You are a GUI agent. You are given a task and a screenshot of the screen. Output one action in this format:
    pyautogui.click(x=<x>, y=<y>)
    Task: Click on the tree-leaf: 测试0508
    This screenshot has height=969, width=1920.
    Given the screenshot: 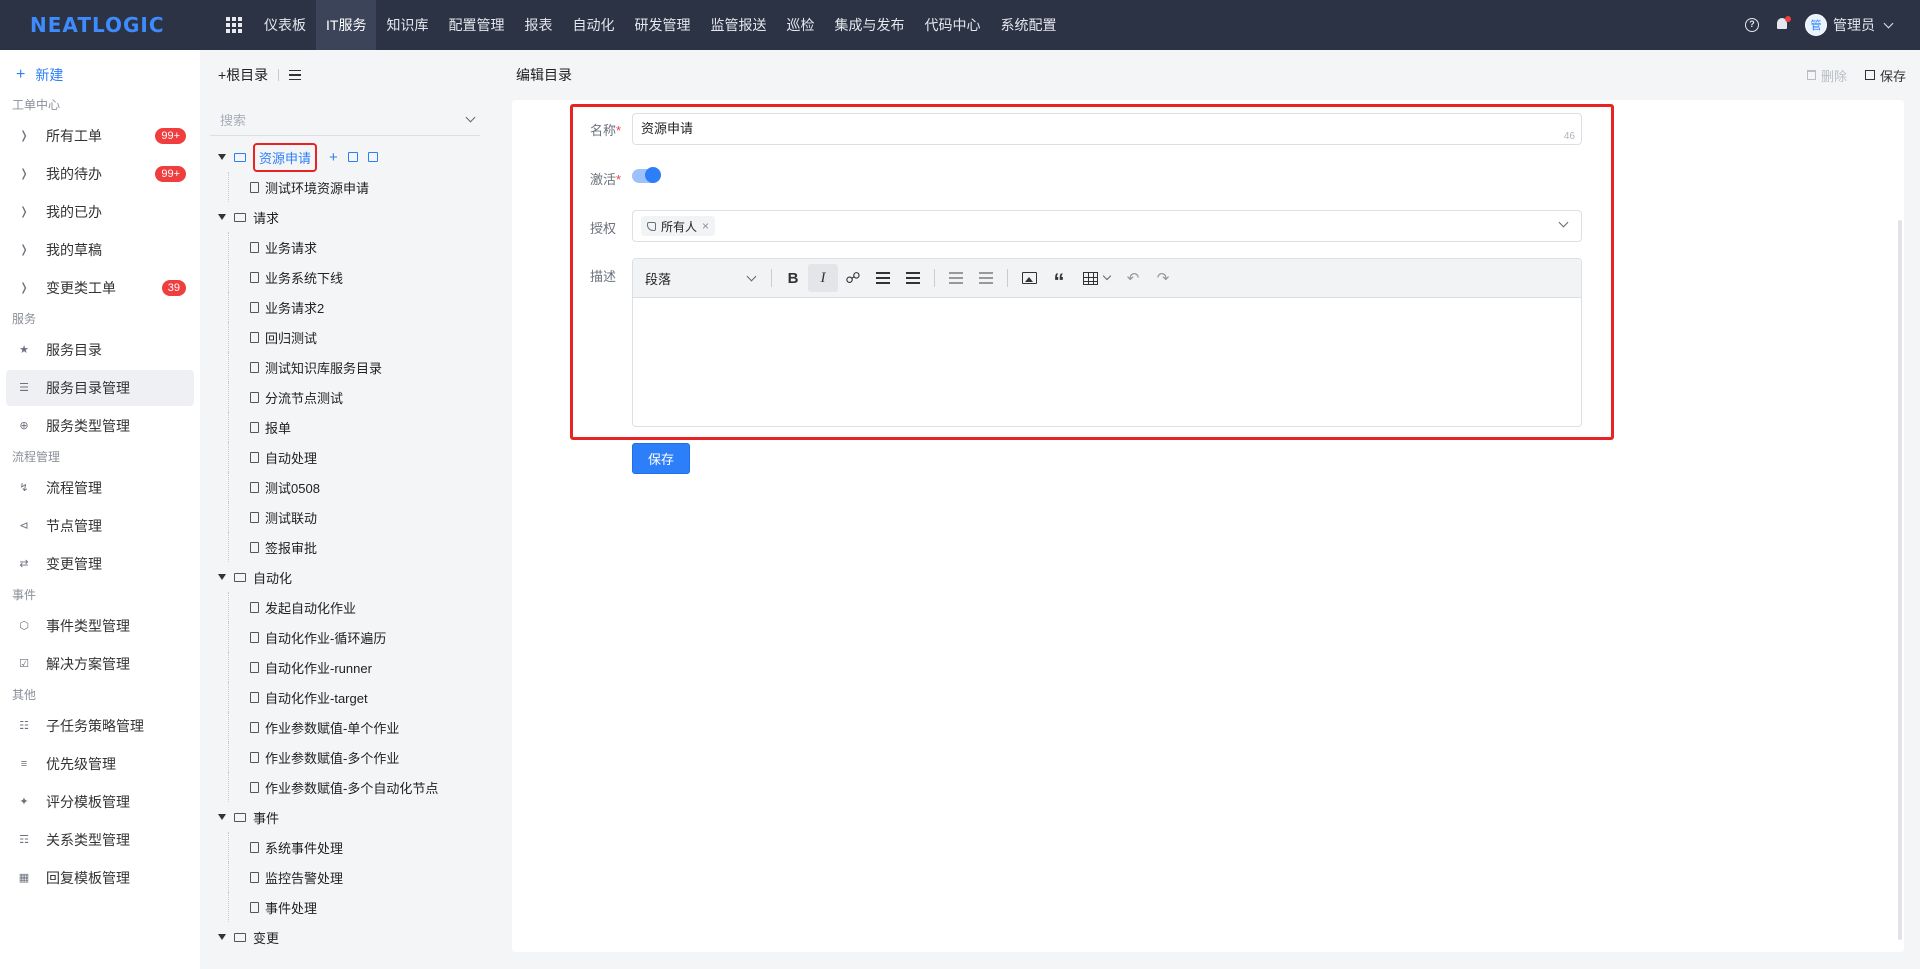 What is the action you would take?
    pyautogui.click(x=345, y=487)
    